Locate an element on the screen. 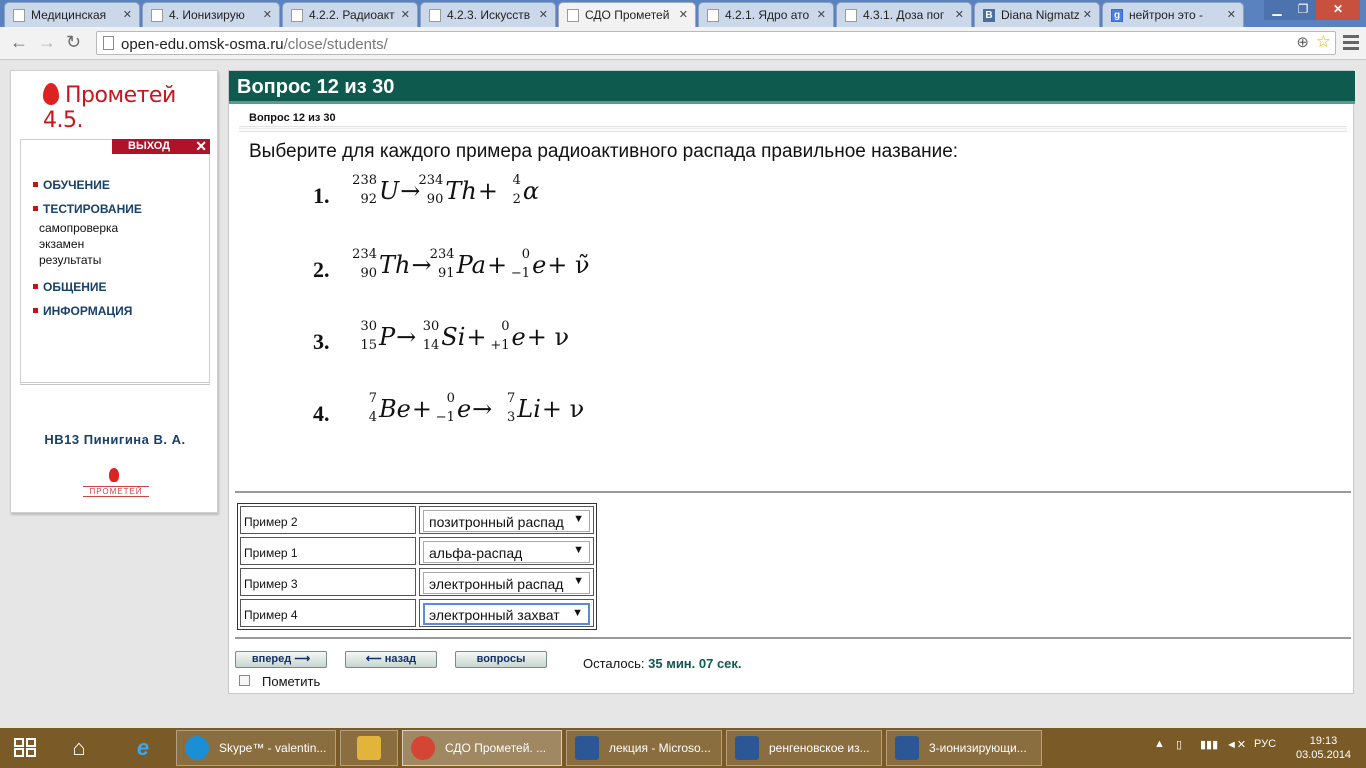 The width and height of the screenshot is (1366, 768). browser-tab: B Diana Nigmatz ✕ is located at coordinates (1037, 14).